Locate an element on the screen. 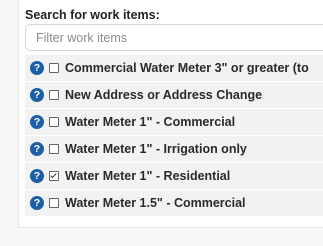 The image size is (323, 246). work-item-label: Water Meter 1" - Irrigation only is located at coordinates (156, 149).